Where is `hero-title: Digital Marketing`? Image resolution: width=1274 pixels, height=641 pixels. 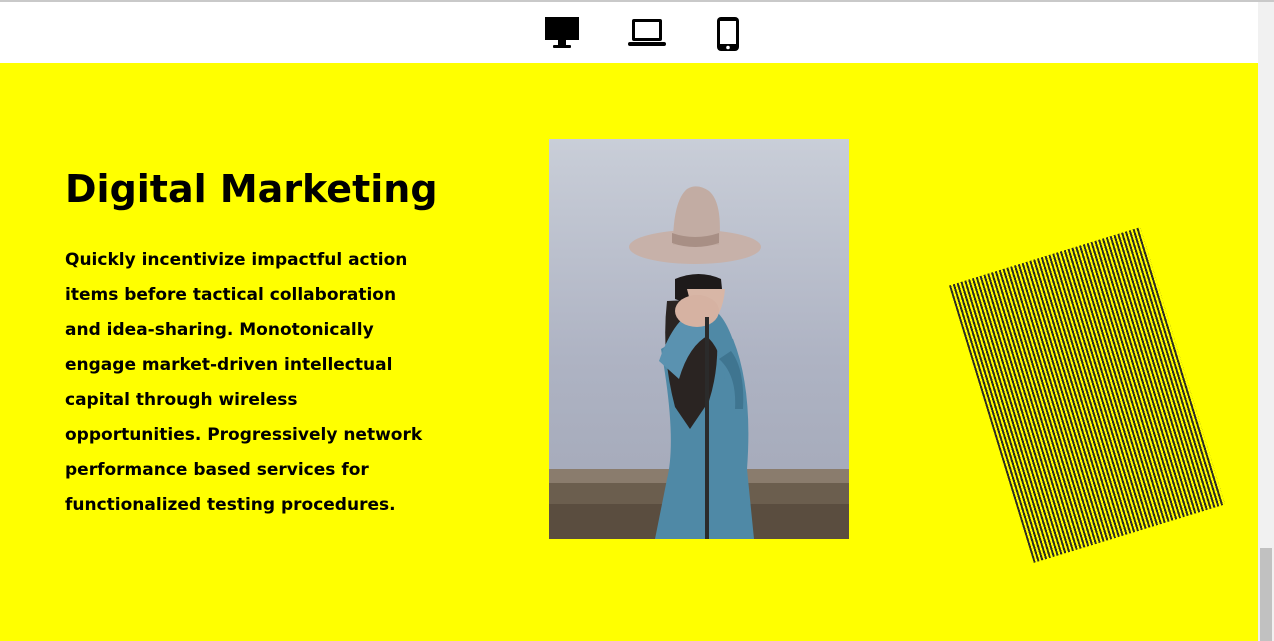 hero-title: Digital Marketing is located at coordinates (251, 189).